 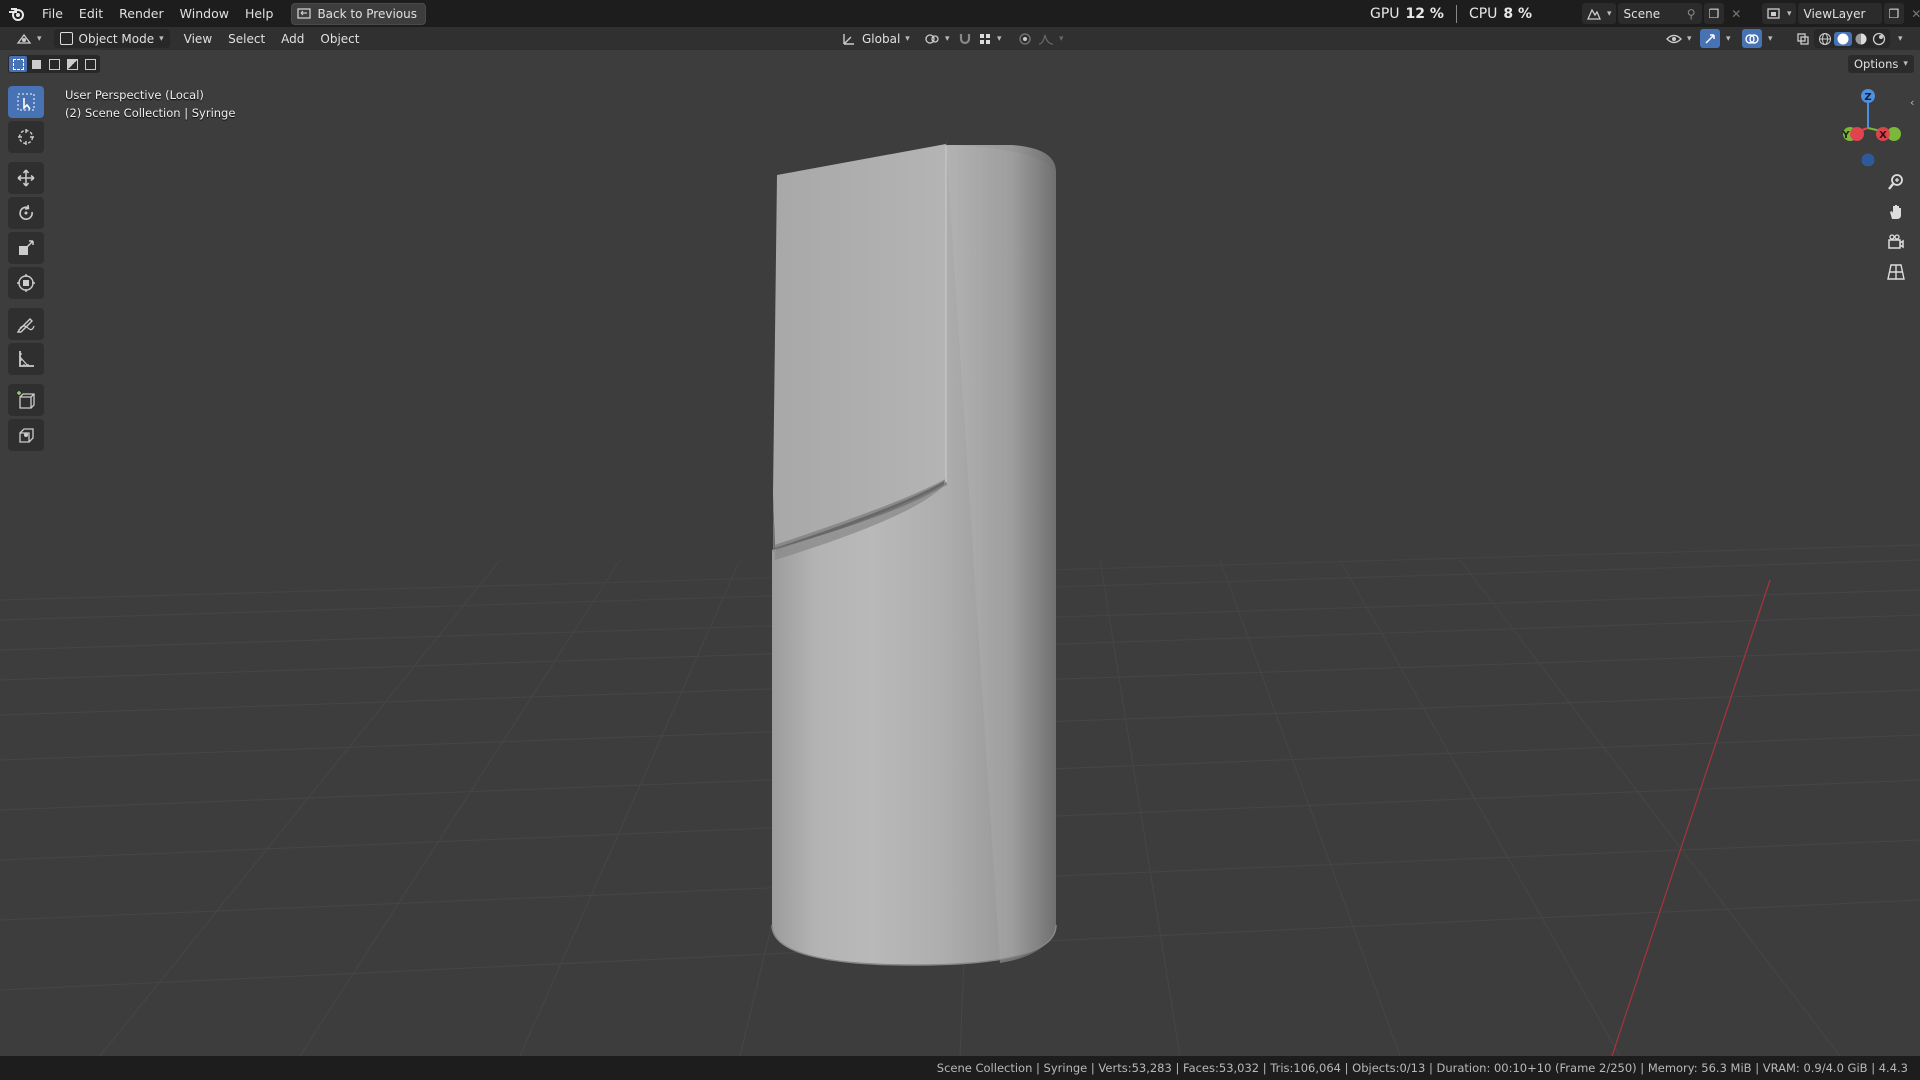 I want to click on view-layer-browse-button: ▾, so click(x=1779, y=13).